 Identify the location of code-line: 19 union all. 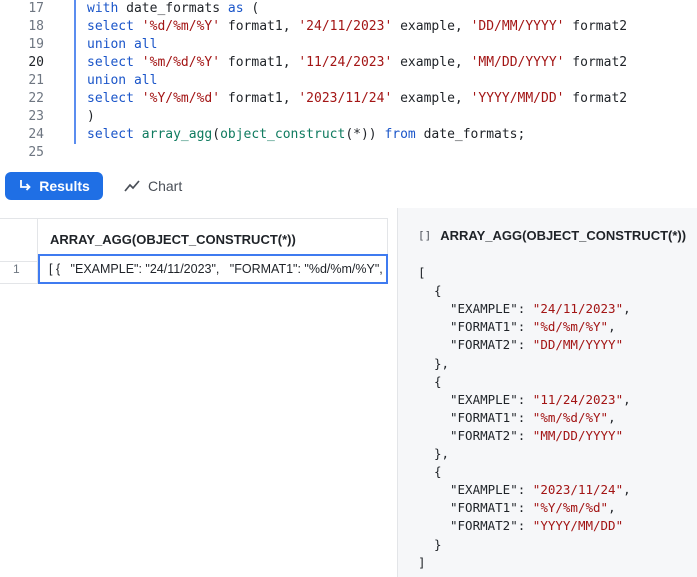
(348, 45).